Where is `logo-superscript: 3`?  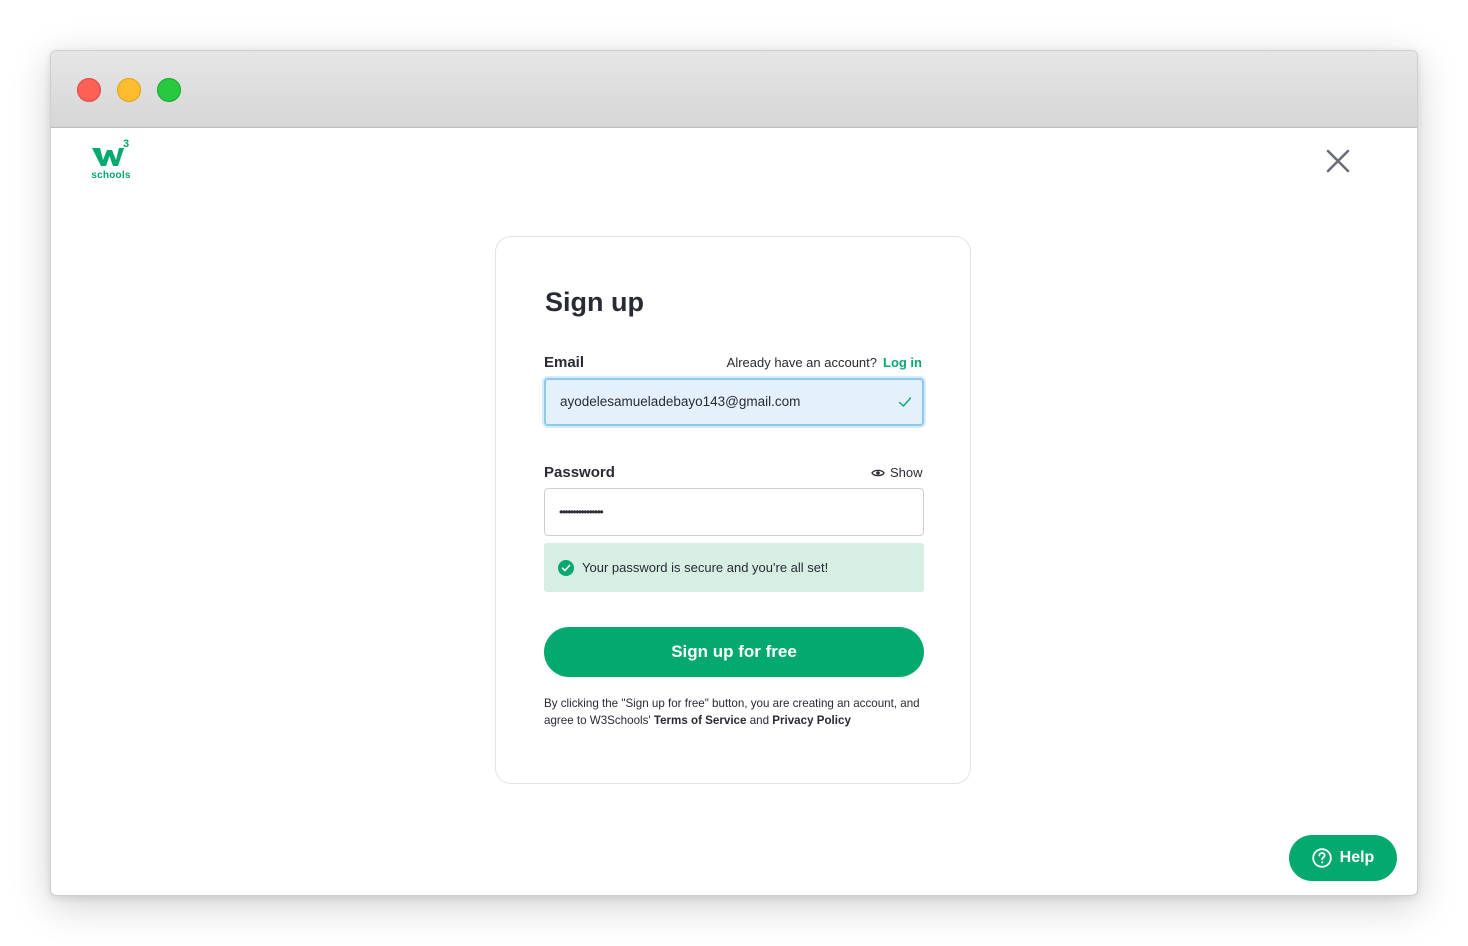 logo-superscript: 3 is located at coordinates (126, 144).